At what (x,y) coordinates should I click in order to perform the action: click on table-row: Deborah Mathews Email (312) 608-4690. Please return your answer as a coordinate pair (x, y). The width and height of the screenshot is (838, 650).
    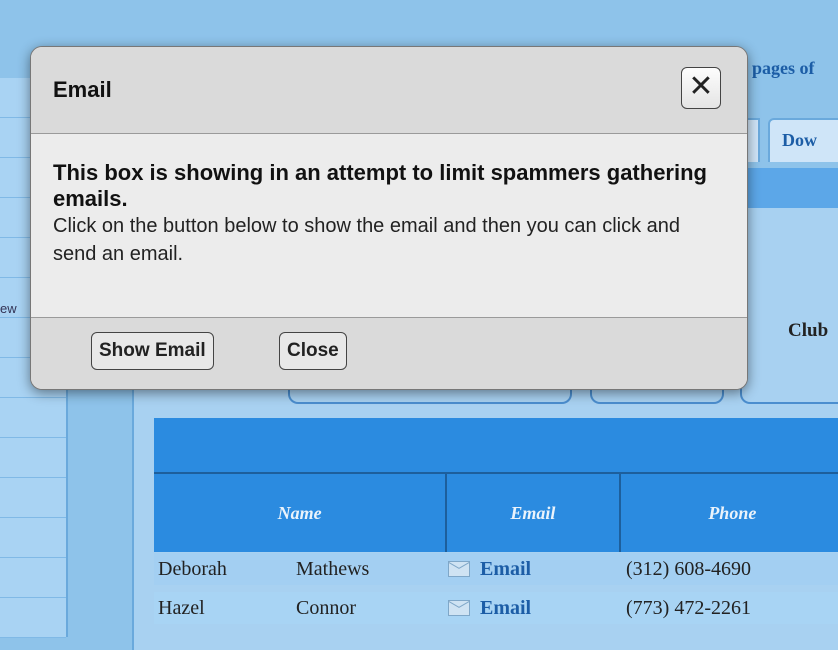
    Looking at the image, I should click on (496, 569).